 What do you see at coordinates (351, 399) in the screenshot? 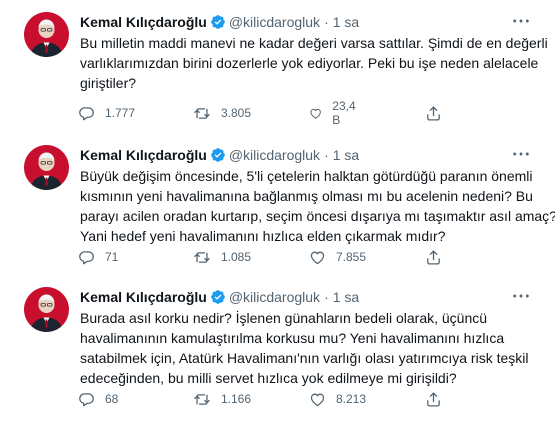
I see `like-count: 8.213` at bounding box center [351, 399].